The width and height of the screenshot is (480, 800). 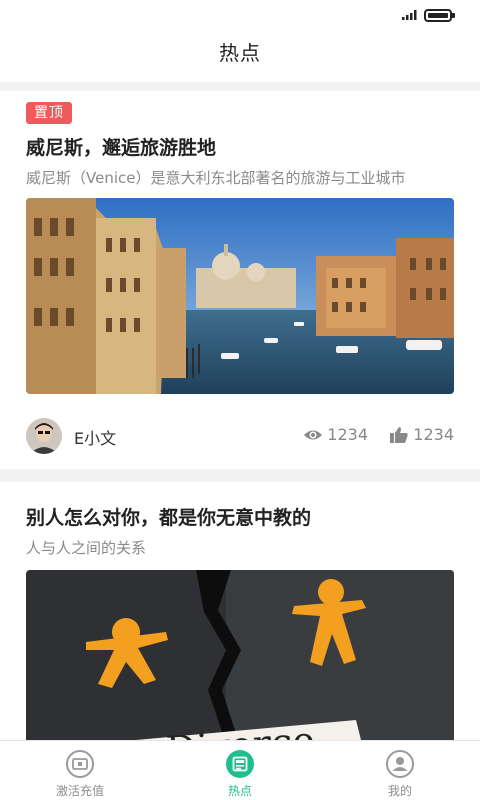 I want to click on nav-item-hot: 热点, so click(x=240, y=770).